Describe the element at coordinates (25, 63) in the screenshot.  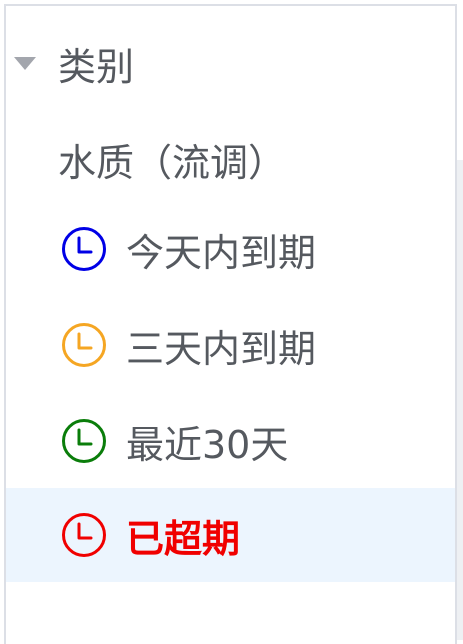
I see `caret-down-icon` at that location.